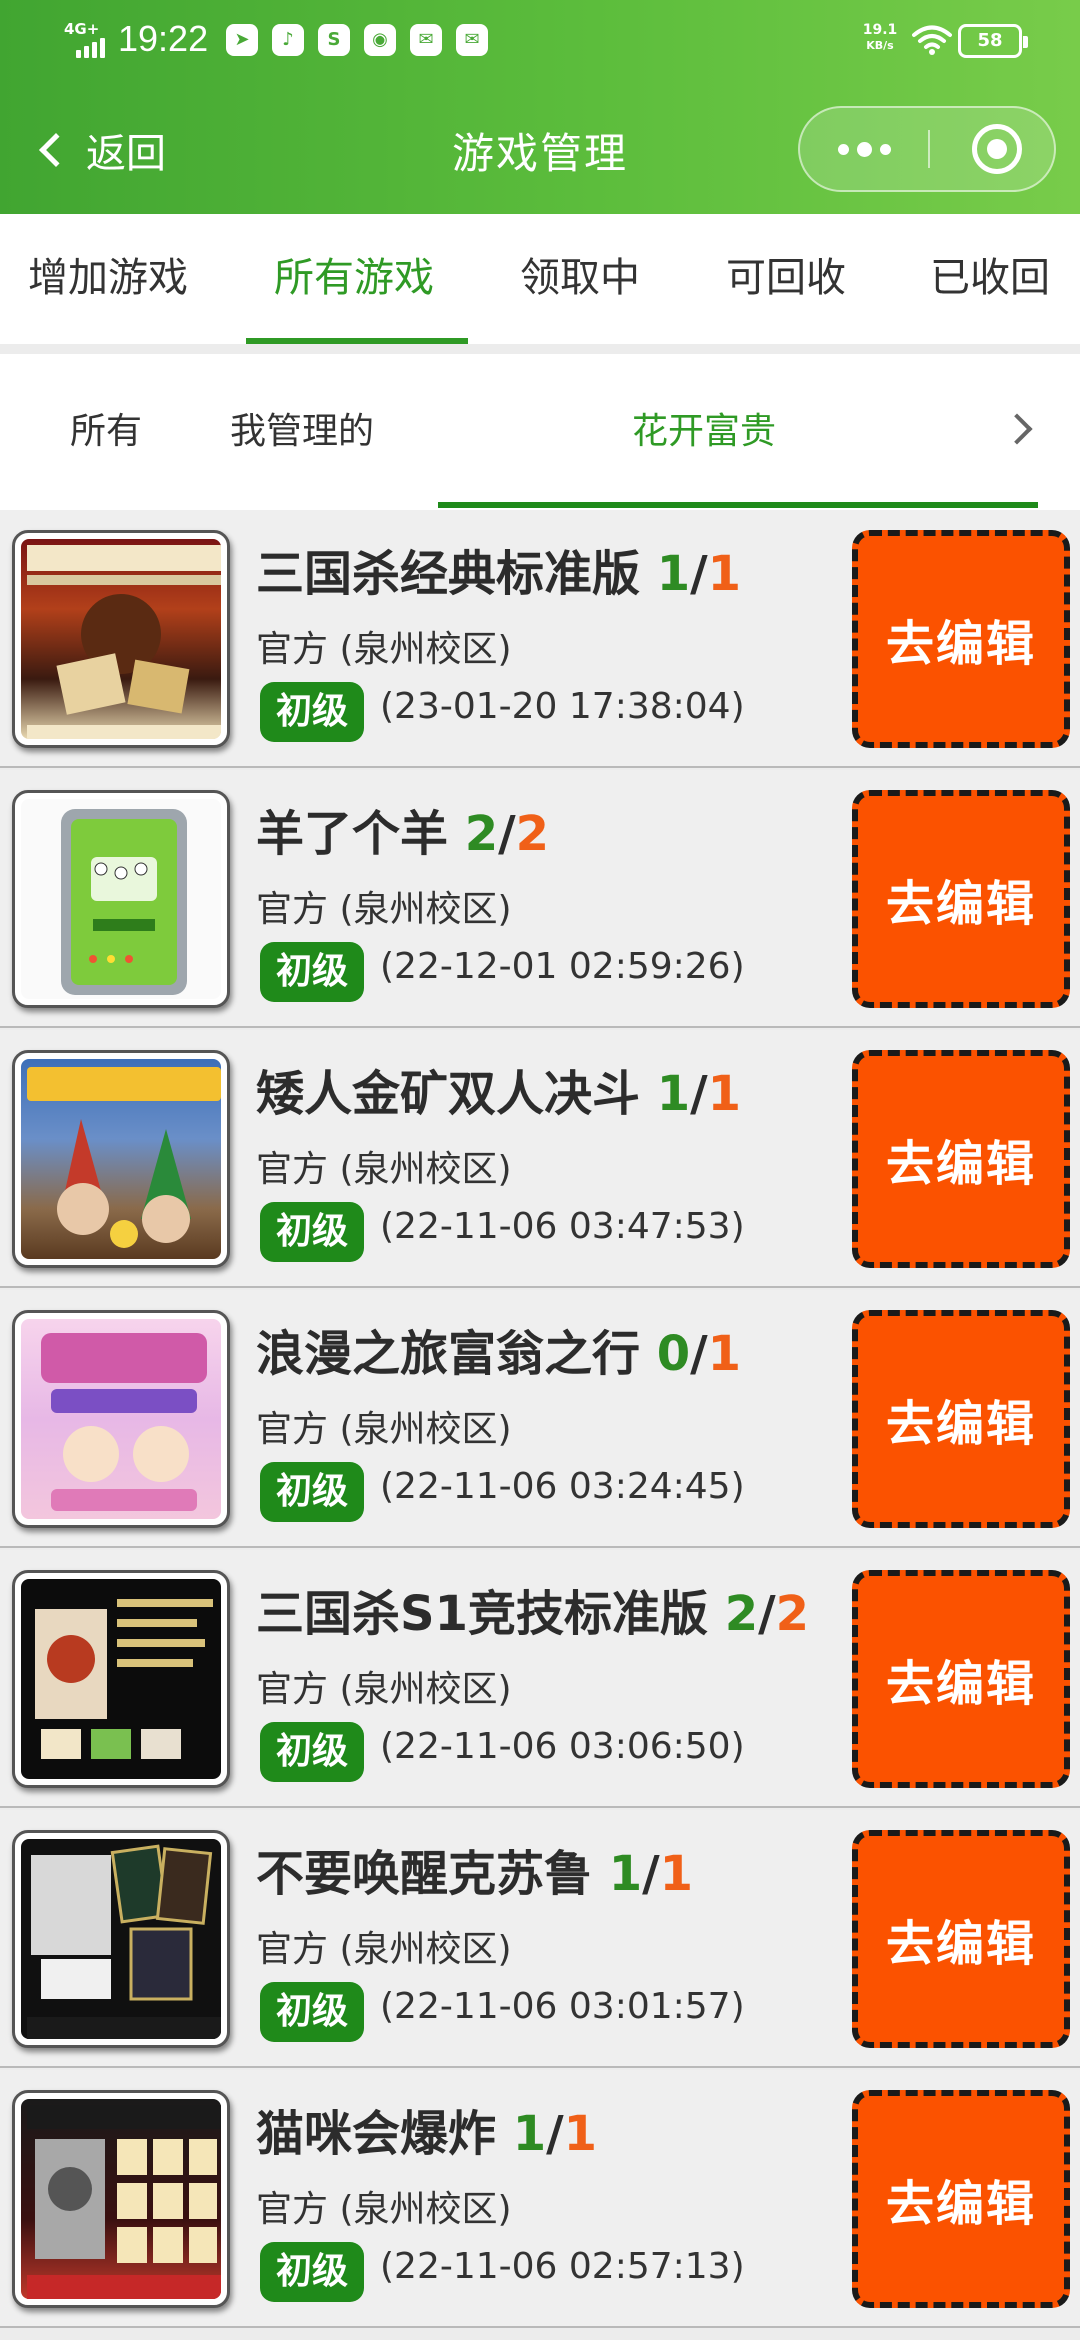 The image size is (1080, 2340). I want to click on tab-add-game: 增加游戏, so click(108, 279).